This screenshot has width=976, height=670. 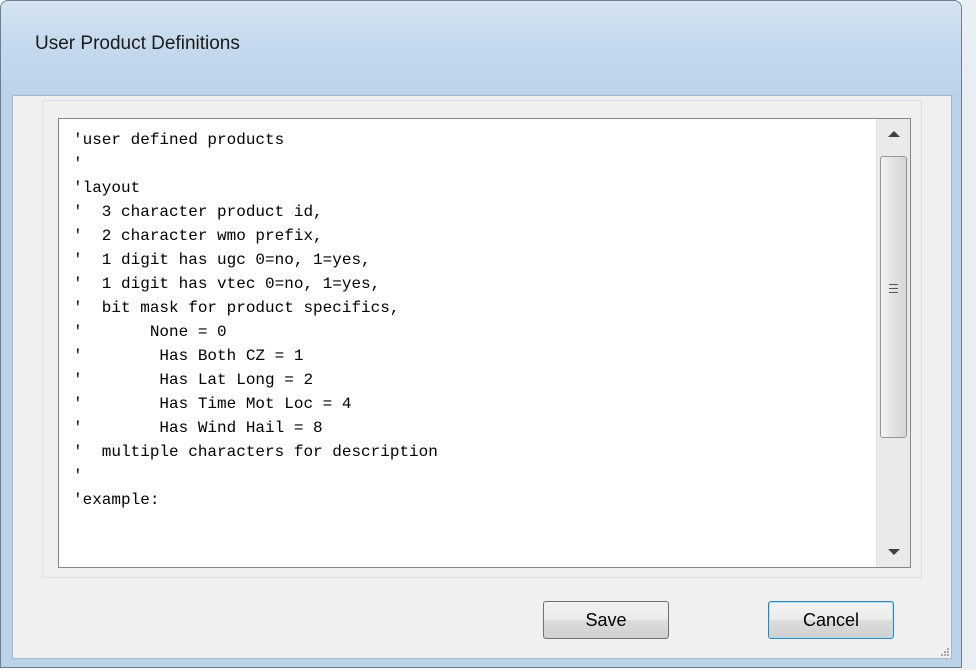 I want to click on text-line: 'example:, so click(x=116, y=500).